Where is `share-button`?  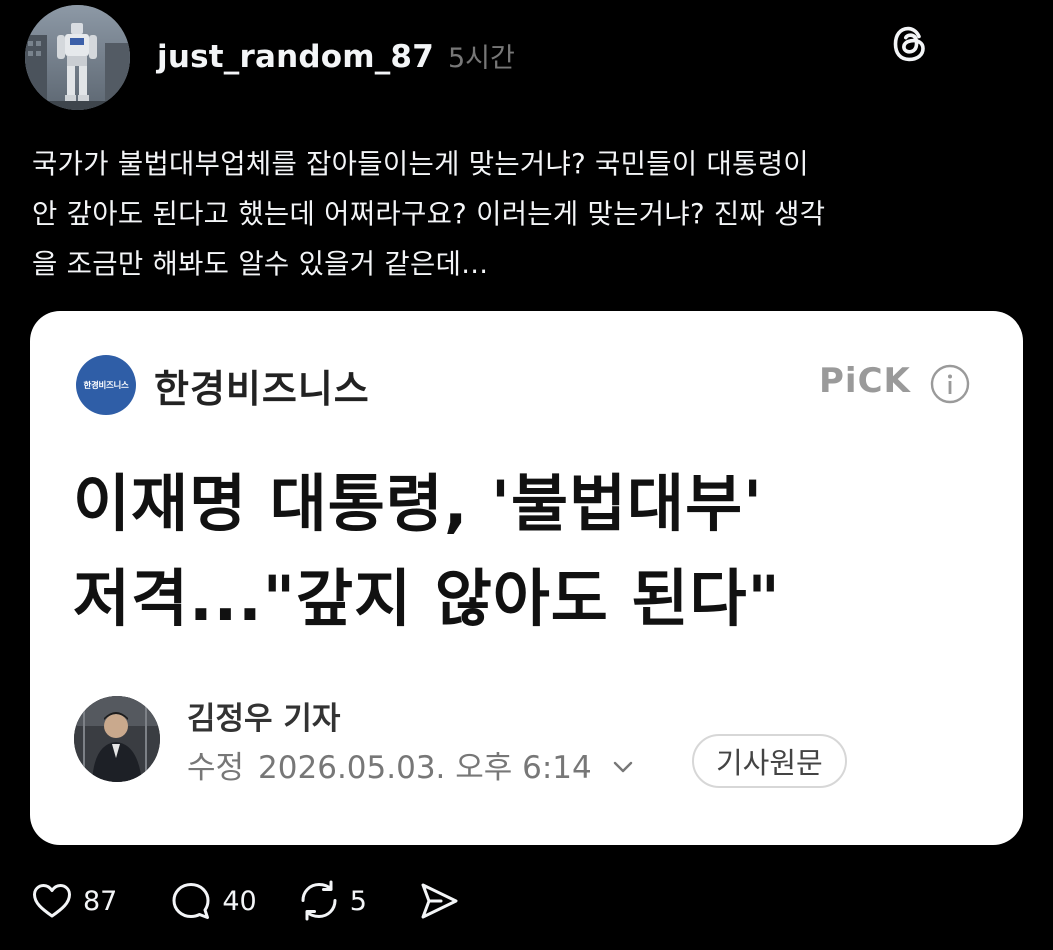
share-button is located at coordinates (439, 901).